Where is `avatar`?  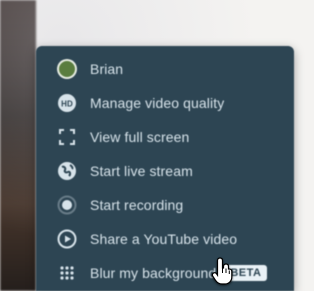 avatar is located at coordinates (67, 69).